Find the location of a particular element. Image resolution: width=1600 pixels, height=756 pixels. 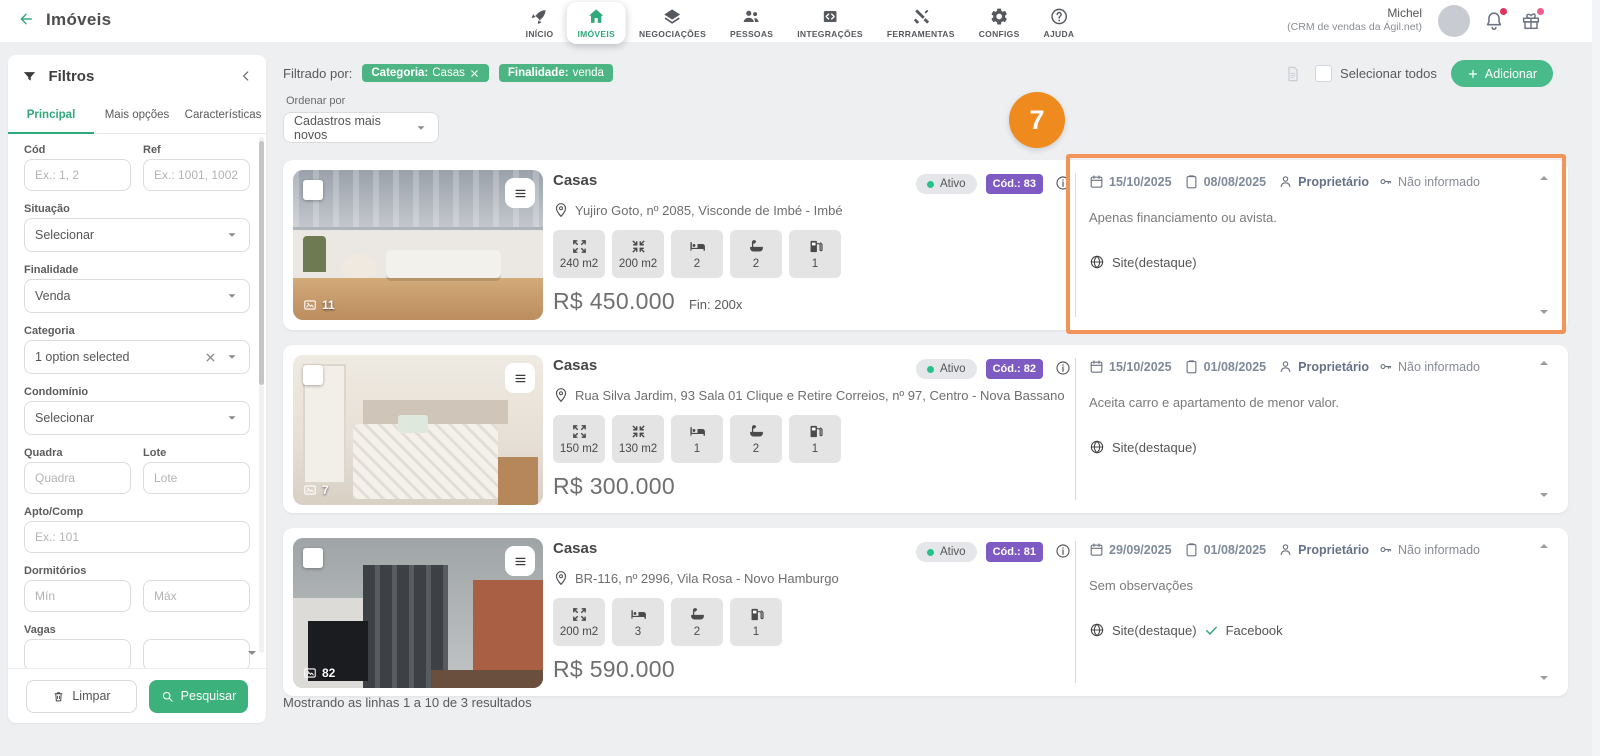

avatar is located at coordinates (1454, 21).